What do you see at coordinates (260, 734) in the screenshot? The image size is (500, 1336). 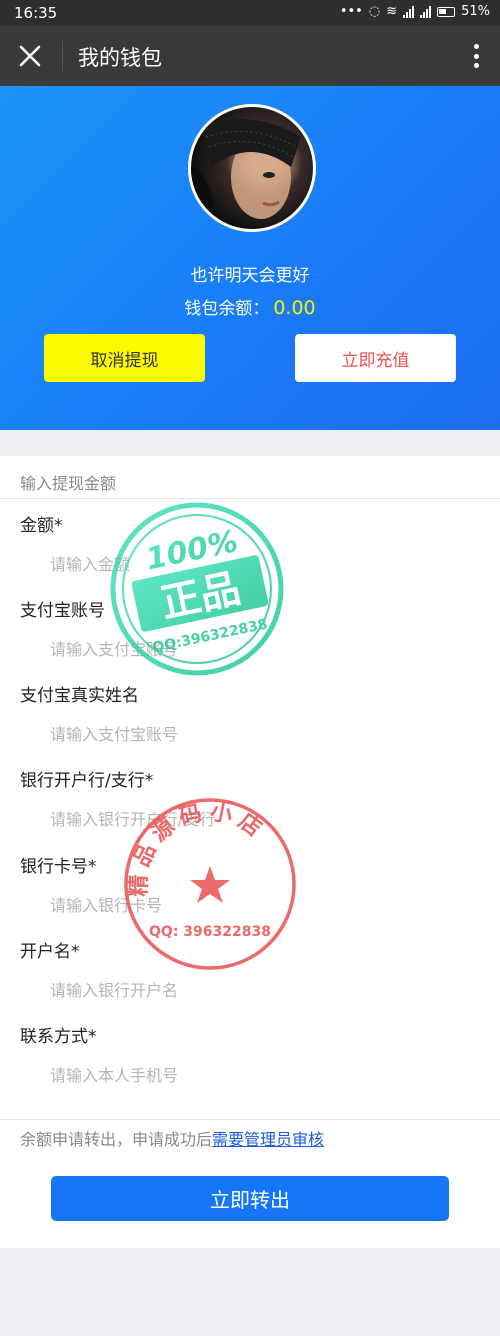 I see `alipay-name-input` at bounding box center [260, 734].